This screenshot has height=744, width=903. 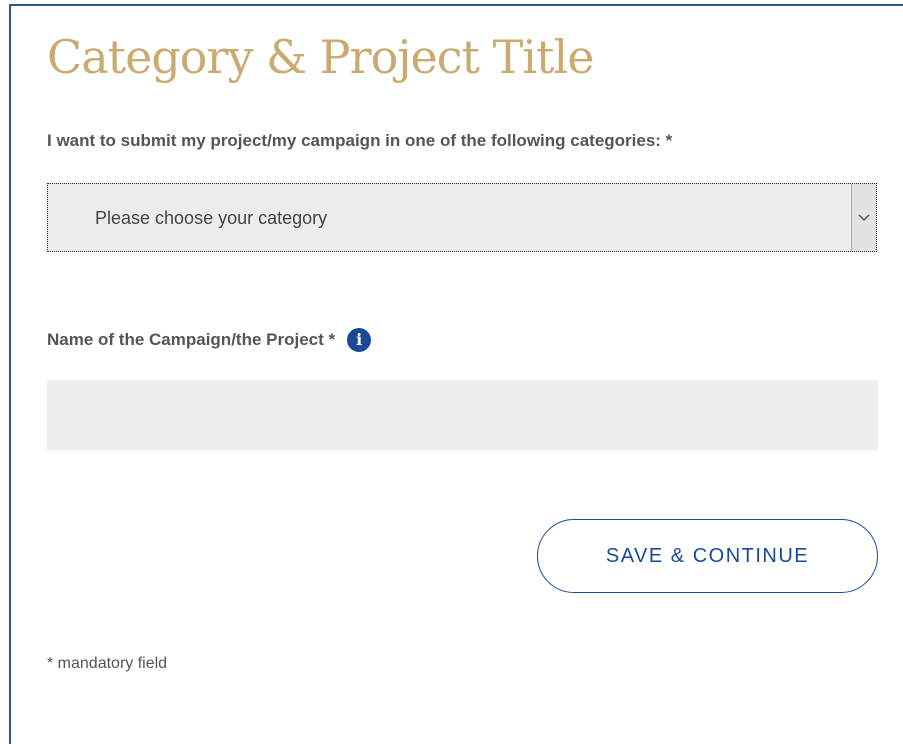 I want to click on project-name-label: Name of the Campaign/the Project *, so click(x=191, y=339).